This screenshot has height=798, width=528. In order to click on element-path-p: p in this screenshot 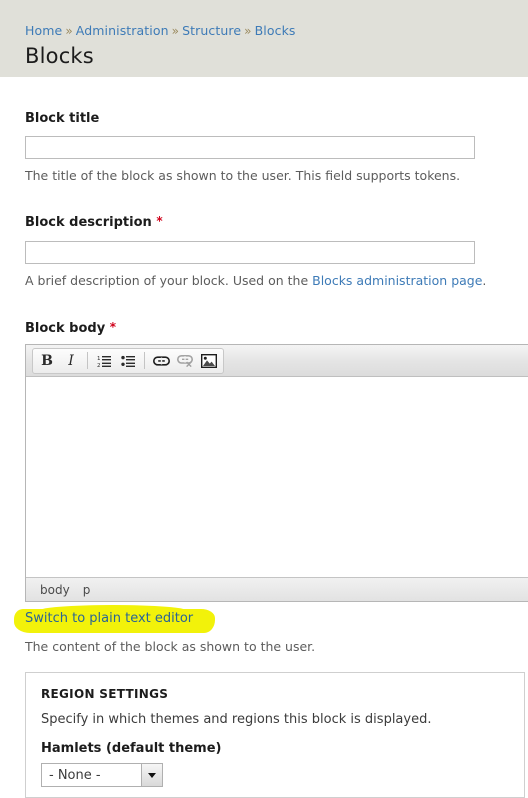, I will do `click(87, 590)`.